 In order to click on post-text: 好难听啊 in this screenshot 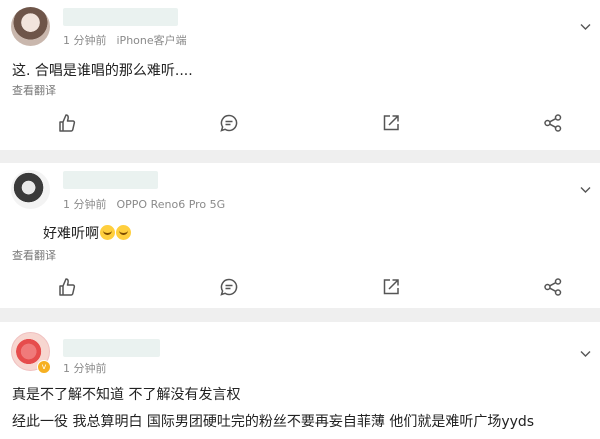, I will do `click(71, 234)`.